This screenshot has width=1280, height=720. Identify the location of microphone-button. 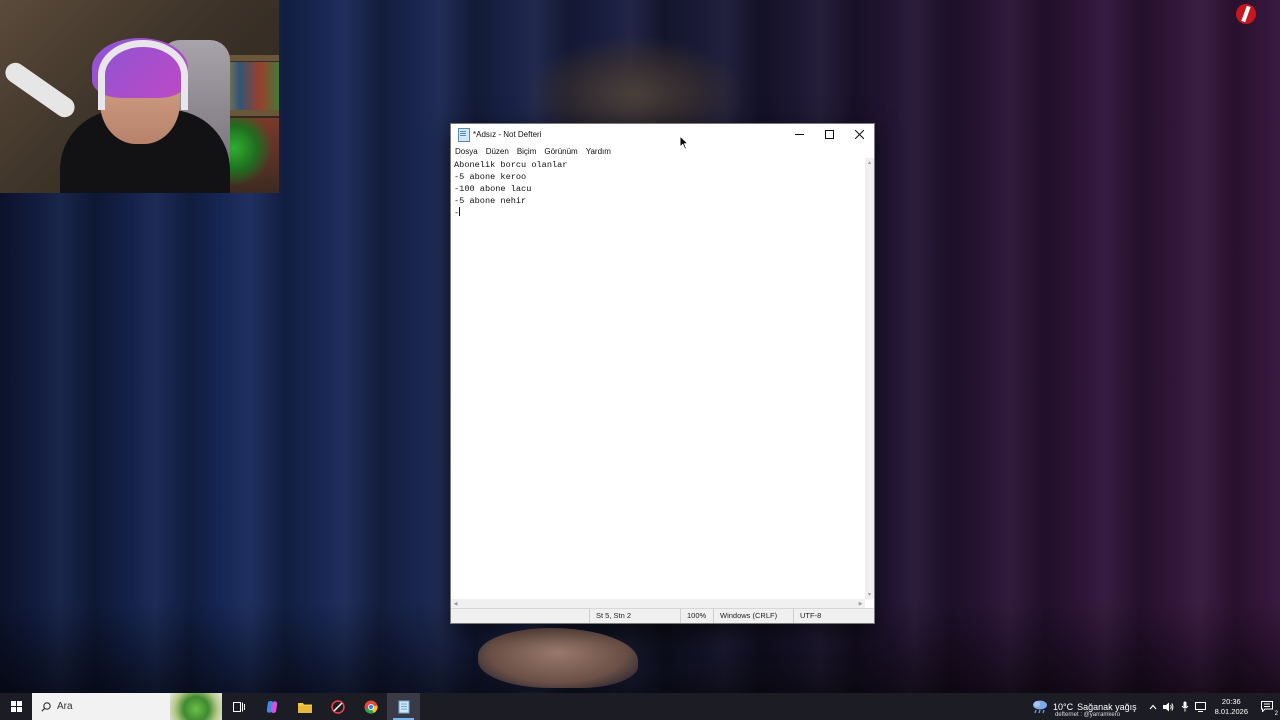
(1185, 706).